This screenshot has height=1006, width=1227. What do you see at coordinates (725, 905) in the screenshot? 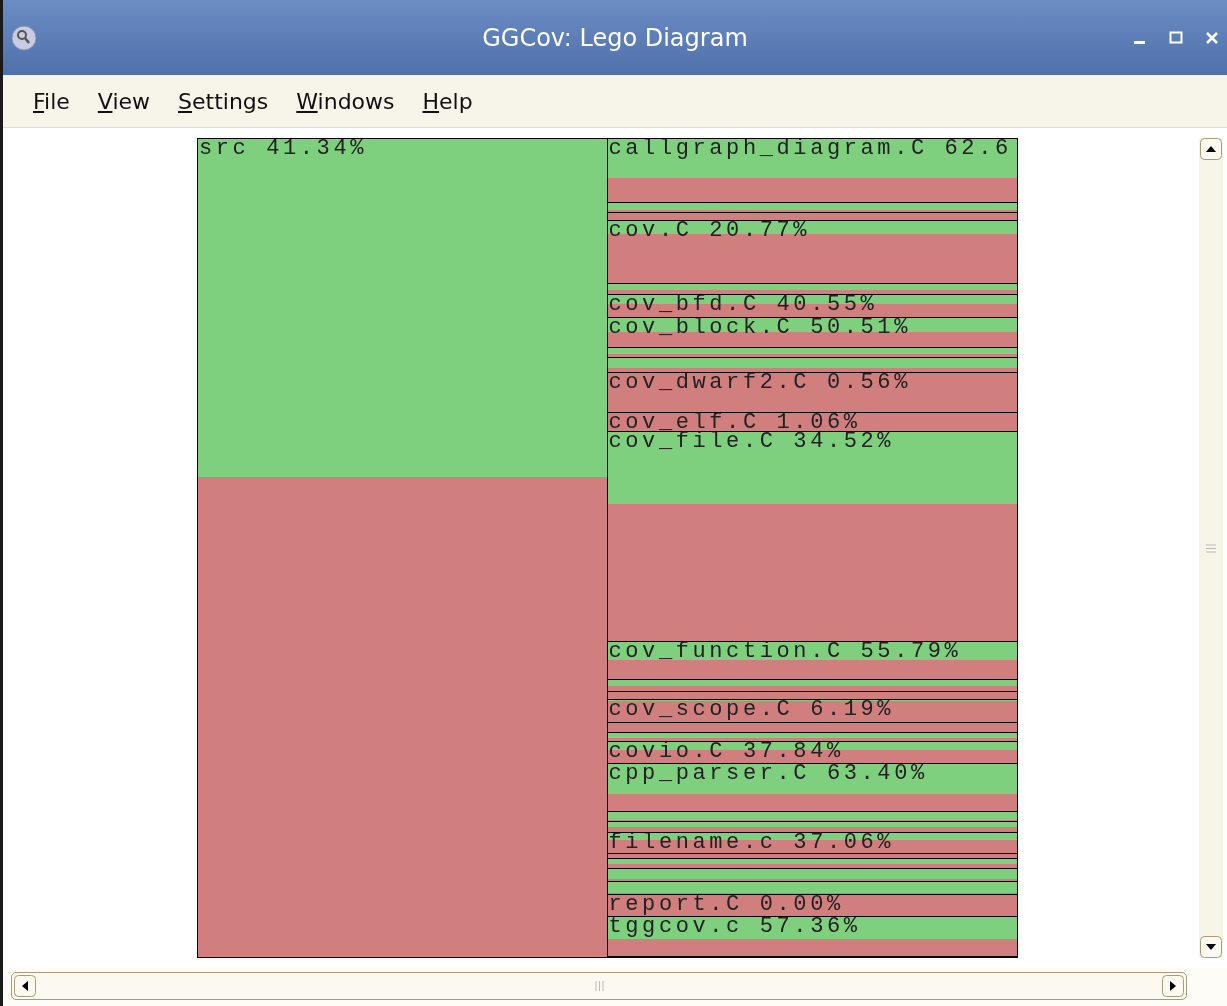
I see `block-label: report.C 0.00%` at bounding box center [725, 905].